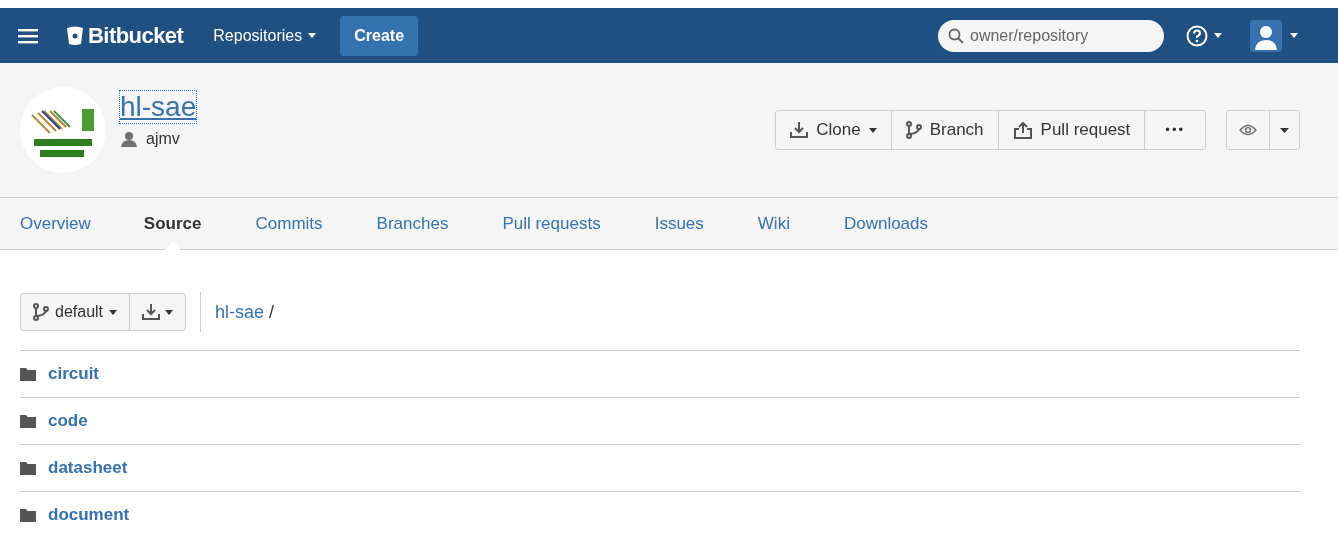 The image size is (1338, 537). Describe the element at coordinates (240, 312) in the screenshot. I see `breadcrumb-link: hl-sae` at that location.